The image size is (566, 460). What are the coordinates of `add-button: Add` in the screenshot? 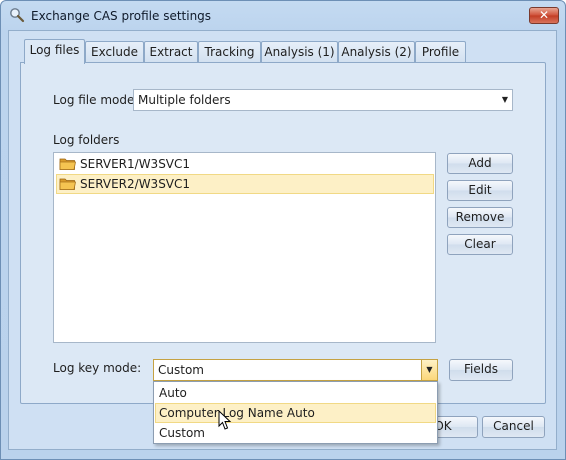 It's located at (480, 163).